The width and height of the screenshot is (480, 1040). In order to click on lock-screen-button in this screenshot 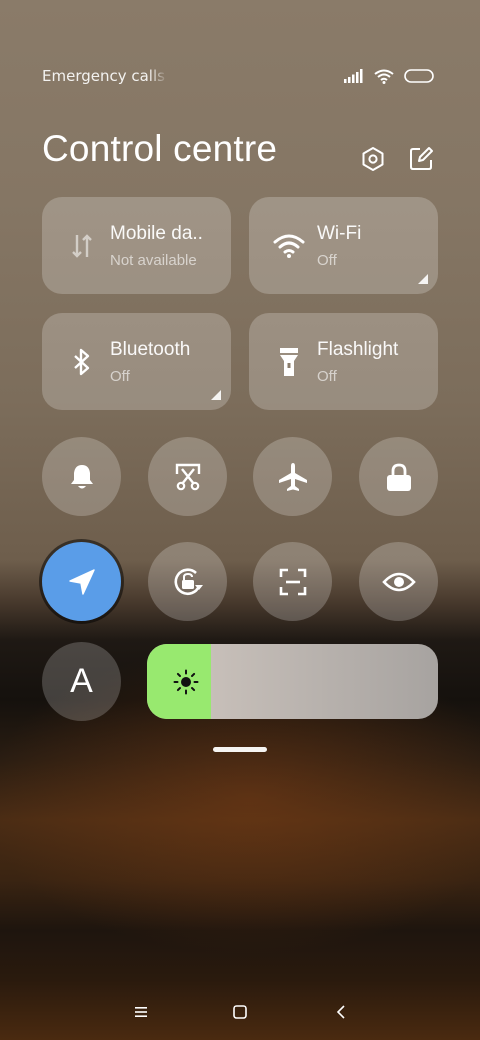, I will do `click(398, 476)`.